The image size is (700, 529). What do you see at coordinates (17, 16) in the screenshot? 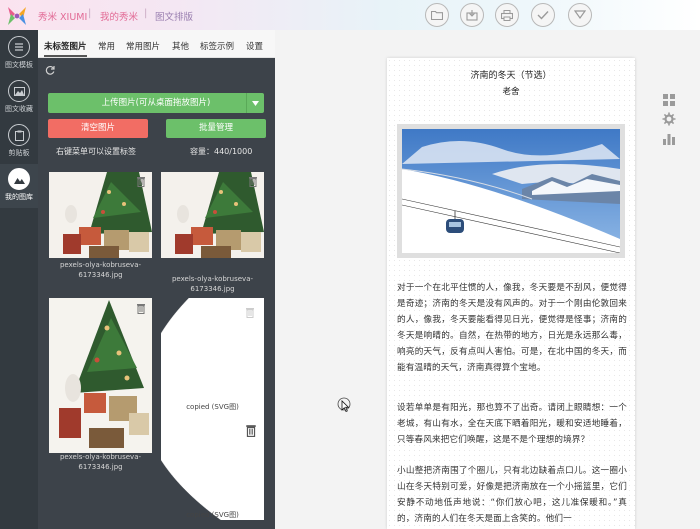
I see `xiumi-logo-icon` at bounding box center [17, 16].